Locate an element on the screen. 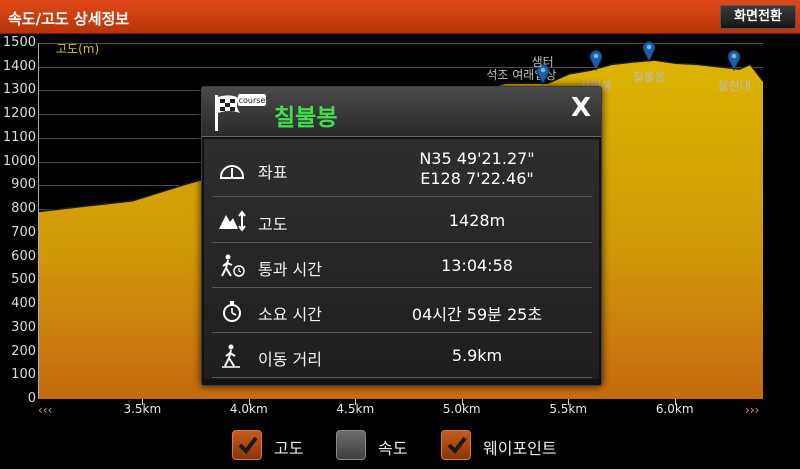 The image size is (800, 469). legend-label-waypoint: 웨이포인트 is located at coordinates (520, 448).